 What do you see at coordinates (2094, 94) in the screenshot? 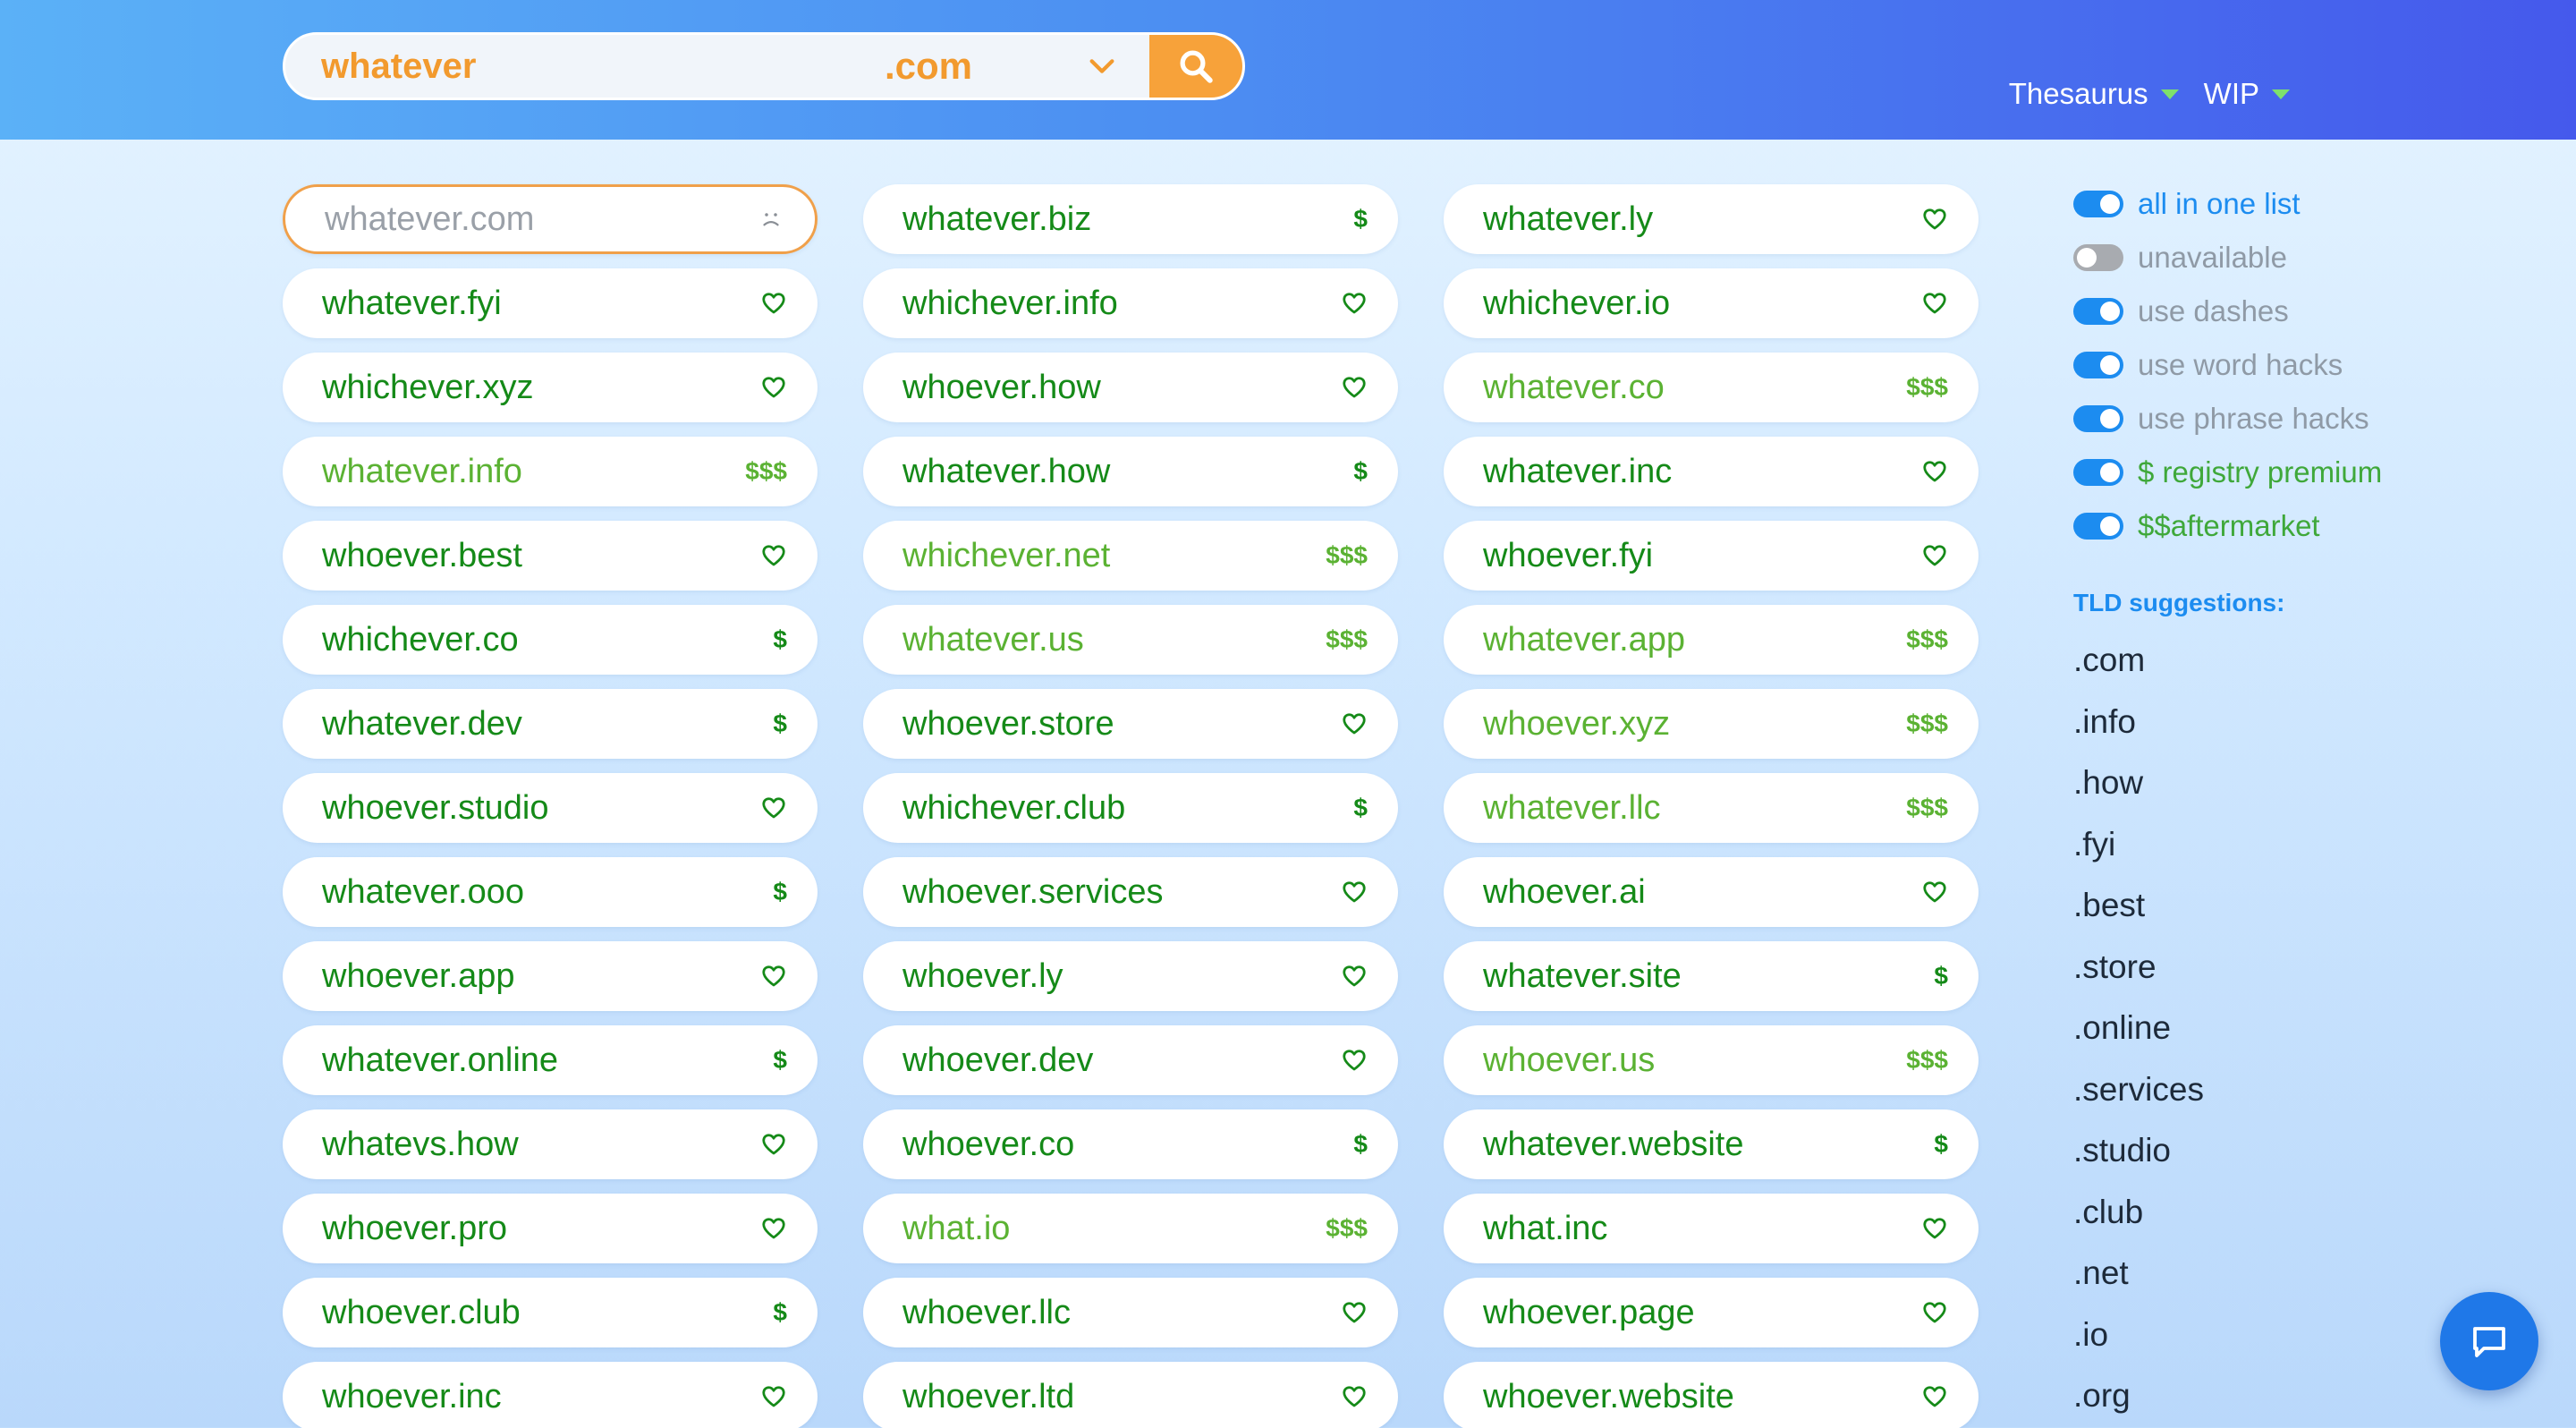
I see `nav-thesaurus: Thesaurus` at bounding box center [2094, 94].